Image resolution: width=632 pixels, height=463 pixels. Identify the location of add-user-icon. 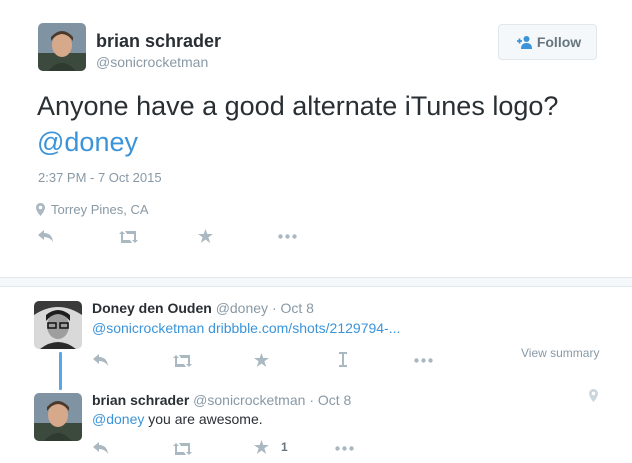
(524, 42).